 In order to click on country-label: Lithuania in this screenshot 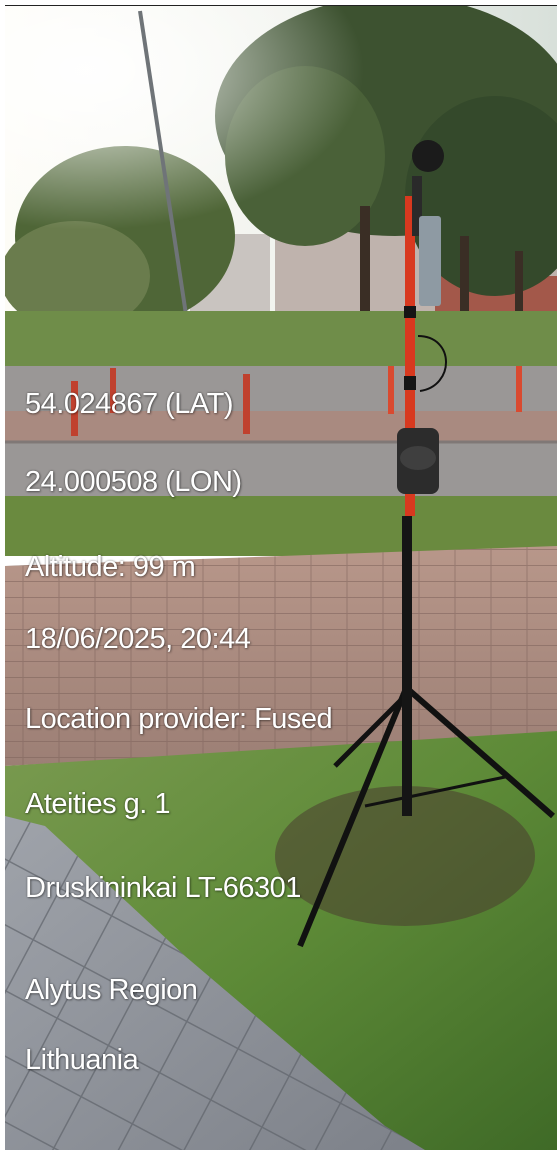, I will do `click(82, 1060)`.